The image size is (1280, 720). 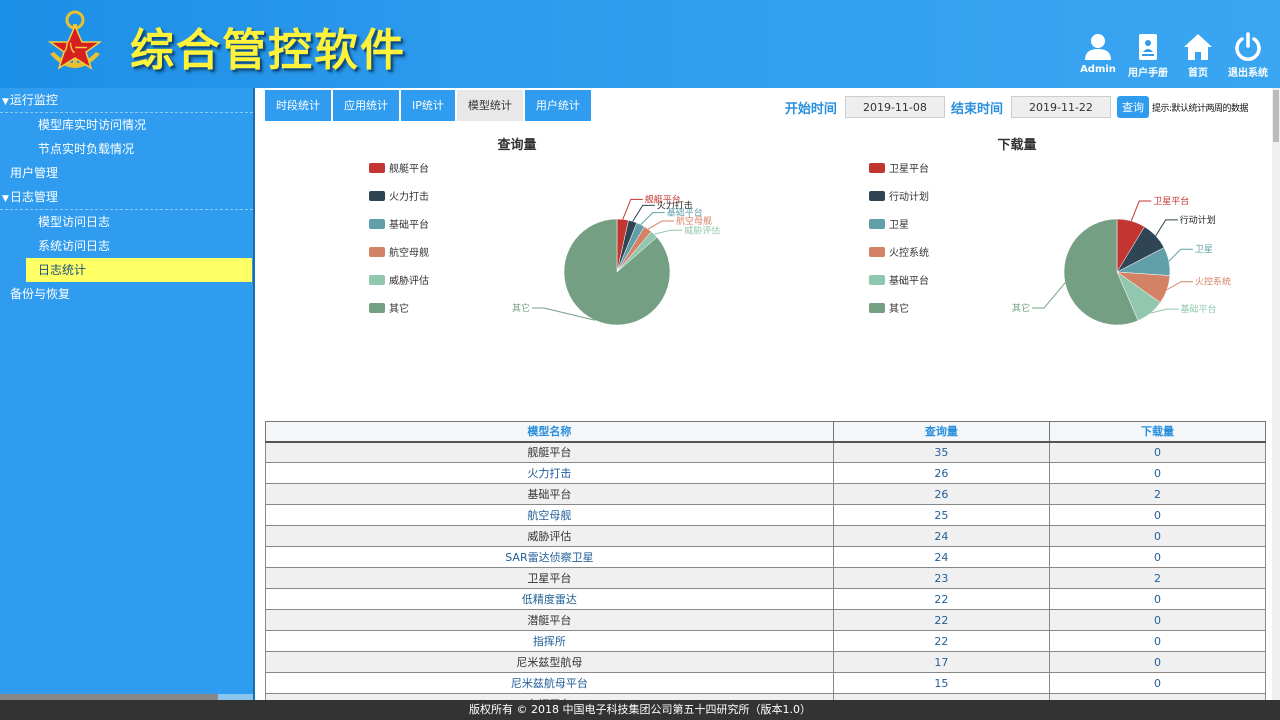 I want to click on manual-button: 用户手册, so click(x=1148, y=55).